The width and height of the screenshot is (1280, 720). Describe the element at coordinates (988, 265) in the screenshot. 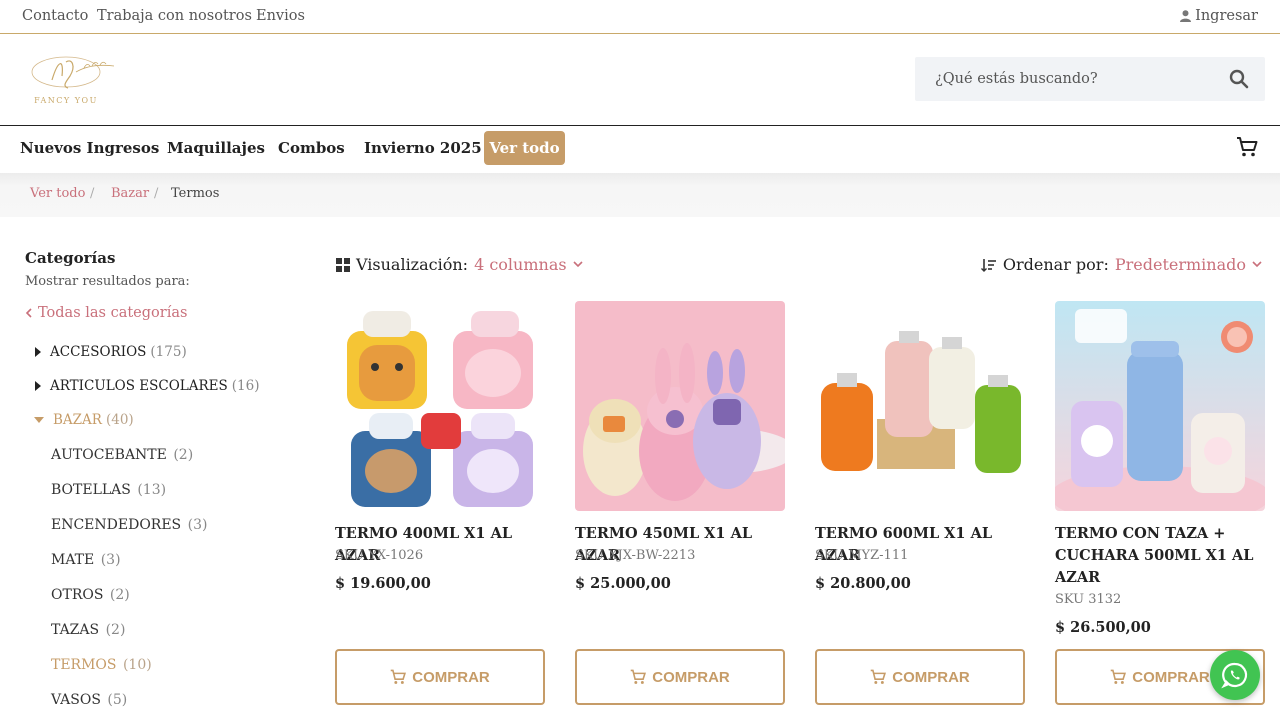

I see `sort-icon` at that location.